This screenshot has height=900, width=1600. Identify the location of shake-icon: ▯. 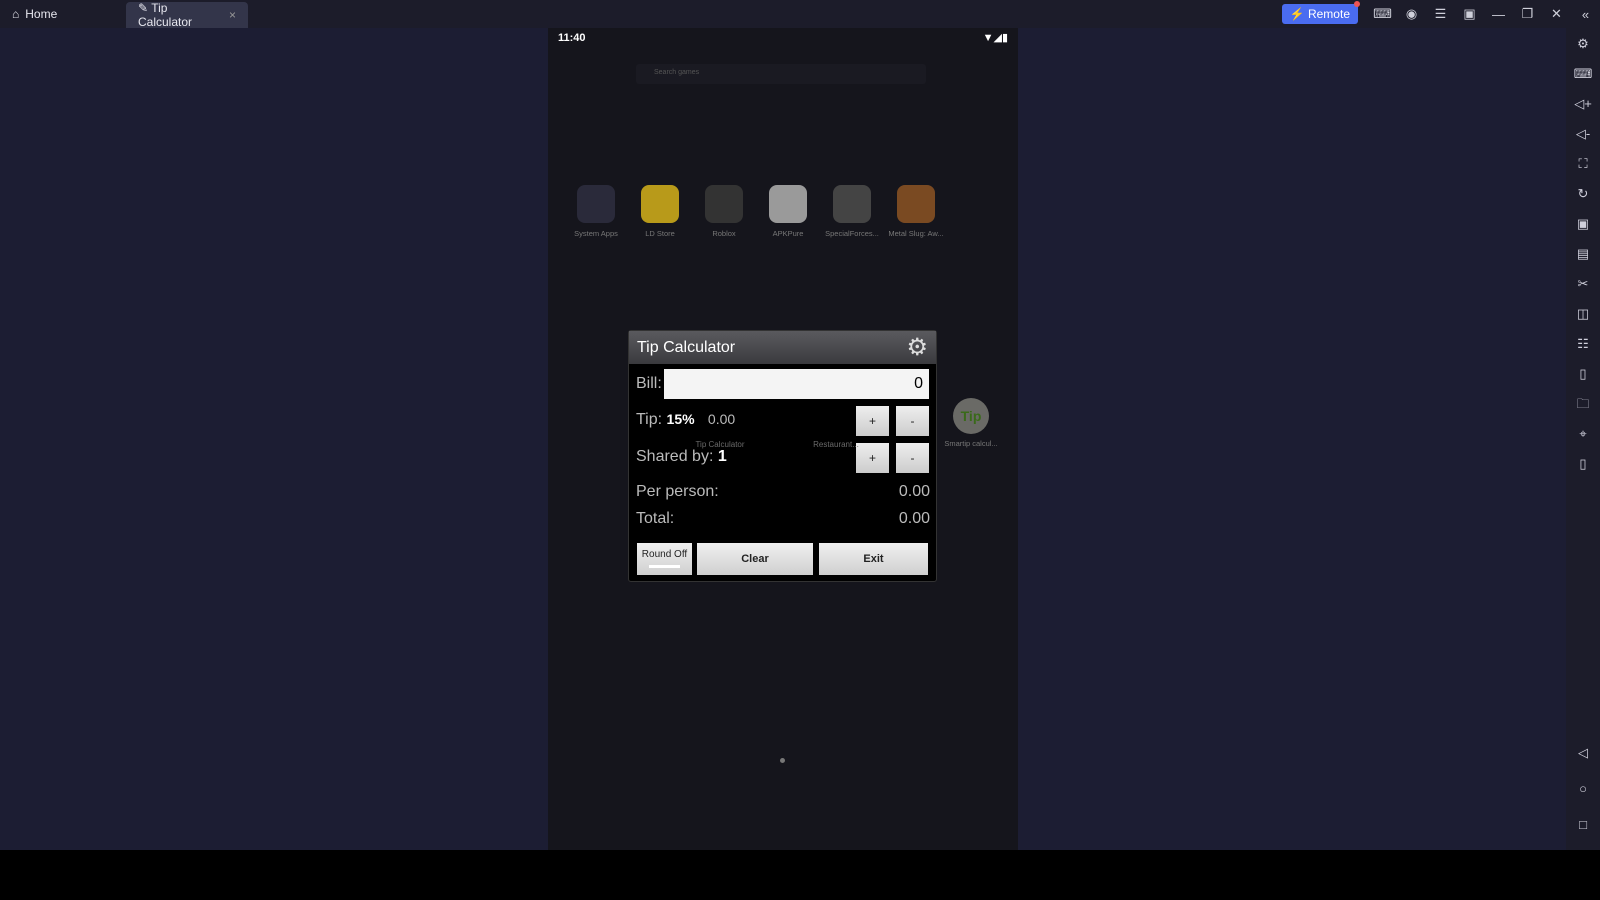
(1583, 464).